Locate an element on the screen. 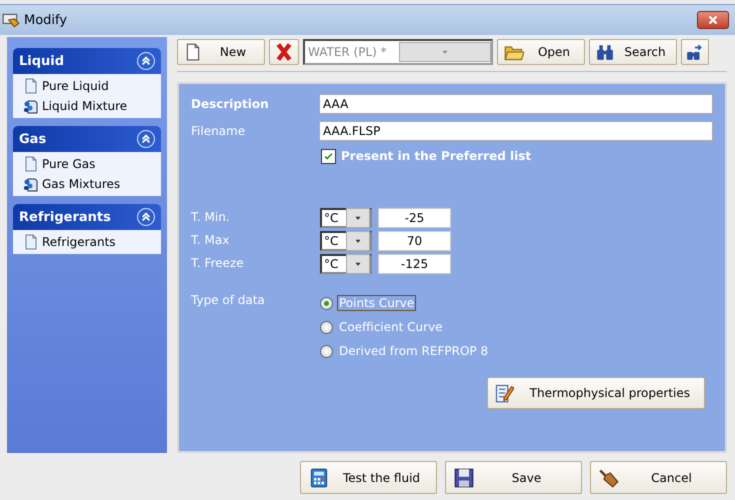 The height and width of the screenshot is (500, 735). field-label: Type of data is located at coordinates (228, 299).